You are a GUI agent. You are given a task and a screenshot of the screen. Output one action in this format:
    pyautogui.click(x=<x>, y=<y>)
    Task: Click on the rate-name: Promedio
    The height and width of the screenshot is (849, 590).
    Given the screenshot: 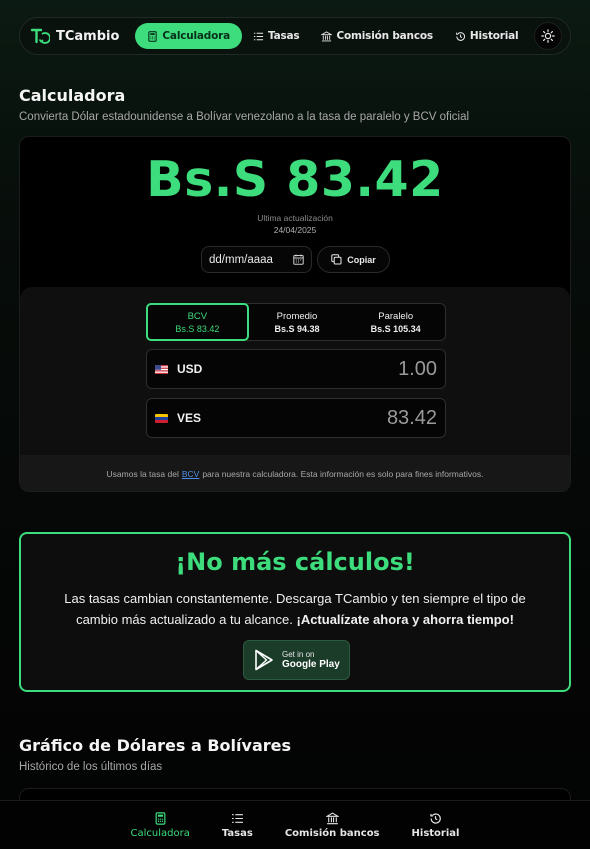 What is the action you would take?
    pyautogui.click(x=297, y=316)
    